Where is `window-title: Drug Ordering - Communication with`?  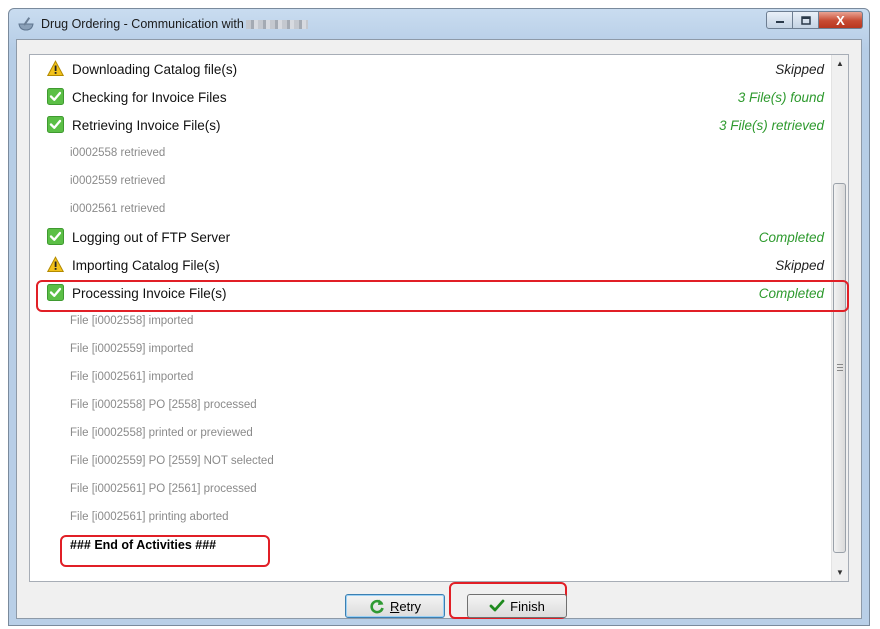
window-title: Drug Ordering - Communication with is located at coordinates (174, 24).